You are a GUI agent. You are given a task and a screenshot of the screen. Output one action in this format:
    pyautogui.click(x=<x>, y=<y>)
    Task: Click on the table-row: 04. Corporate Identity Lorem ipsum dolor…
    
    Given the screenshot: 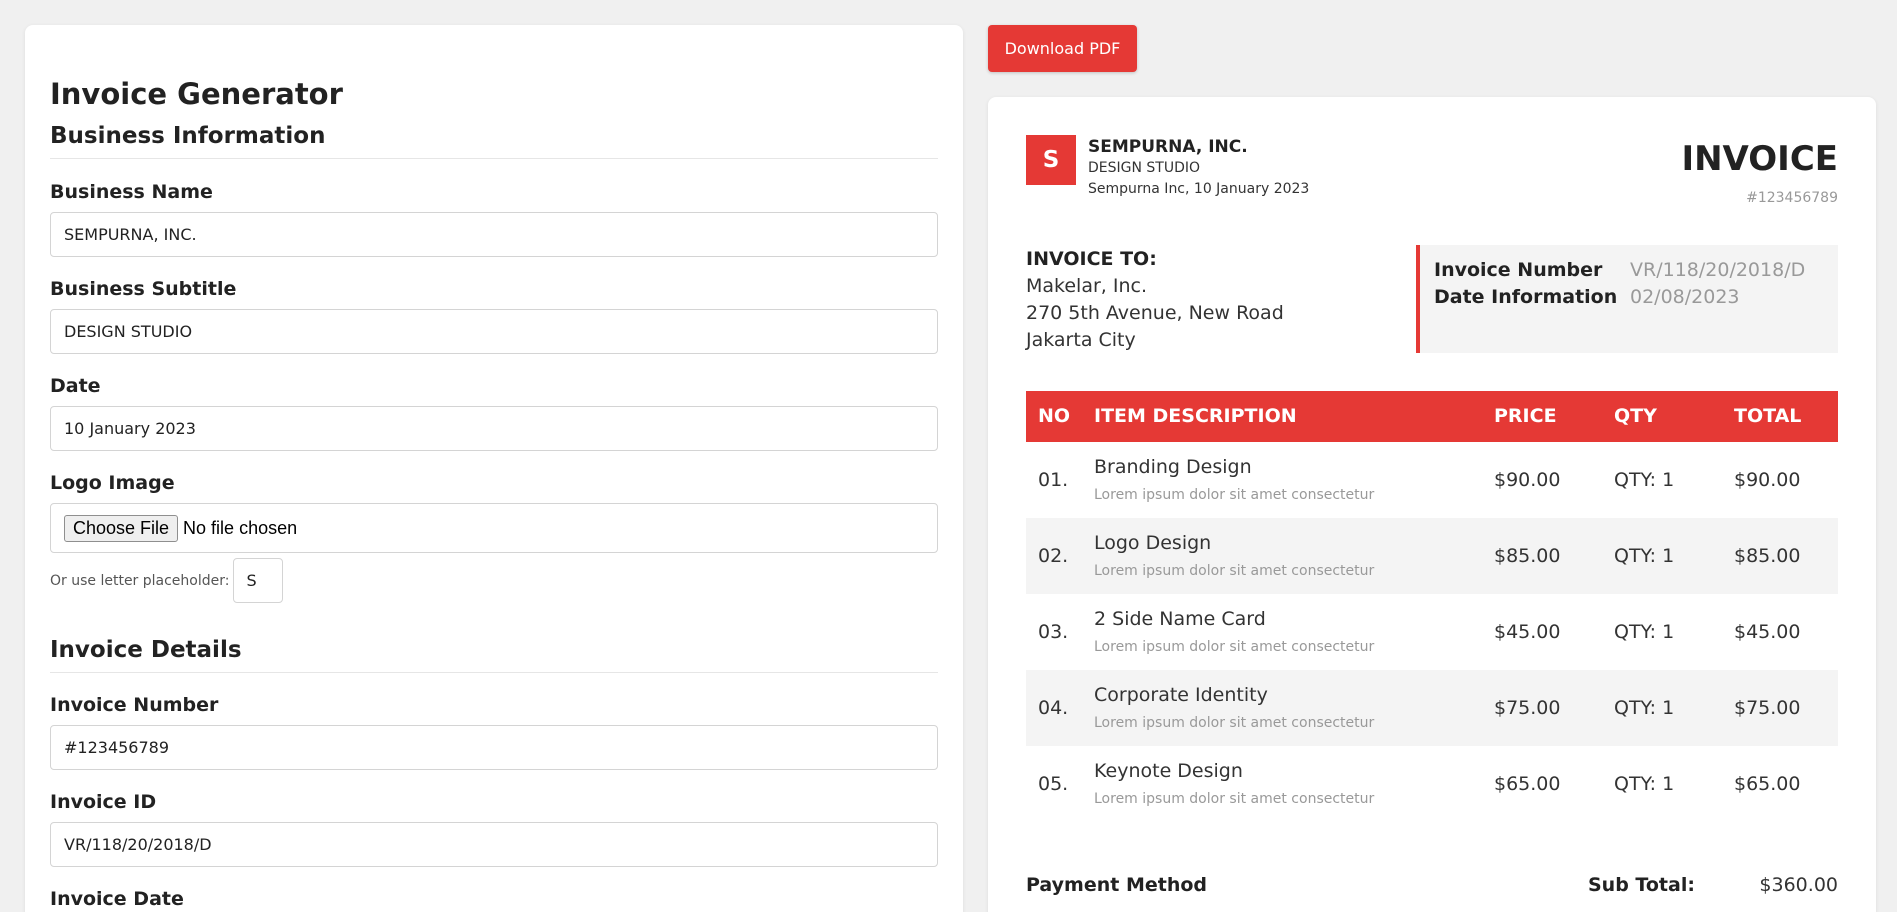 What is the action you would take?
    pyautogui.click(x=1432, y=708)
    